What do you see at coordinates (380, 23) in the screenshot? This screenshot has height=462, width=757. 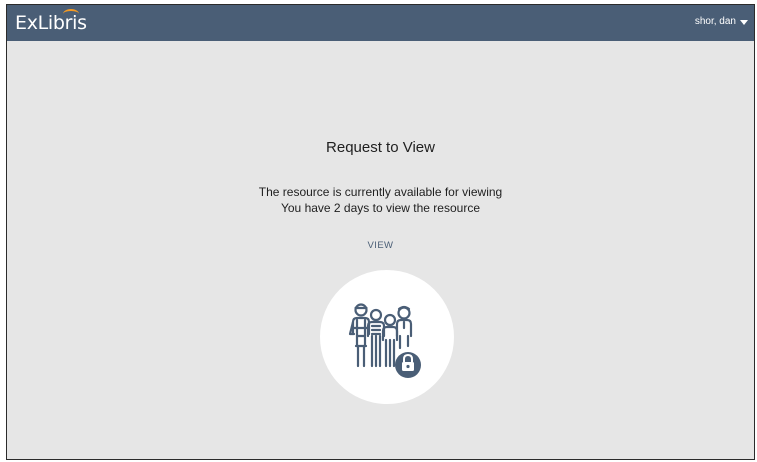 I see `top-bar: ExLibris shor, dan` at bounding box center [380, 23].